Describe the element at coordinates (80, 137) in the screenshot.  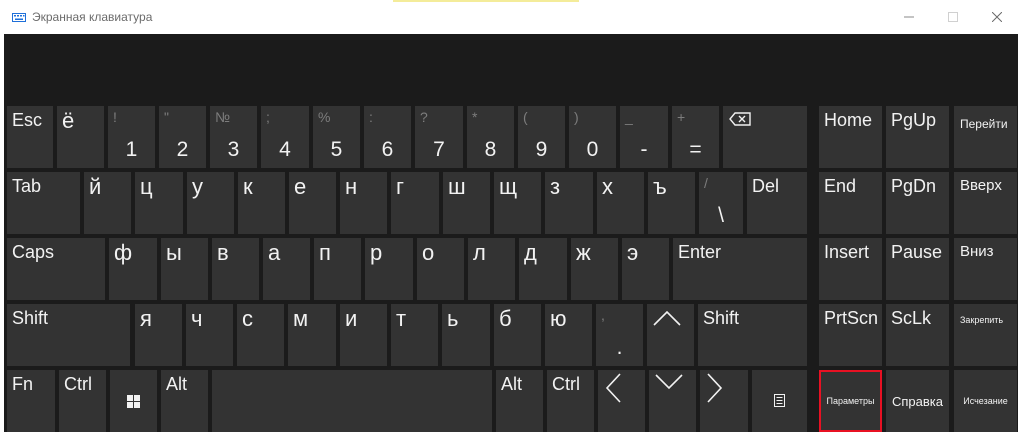
I see `key-yo: ё` at that location.